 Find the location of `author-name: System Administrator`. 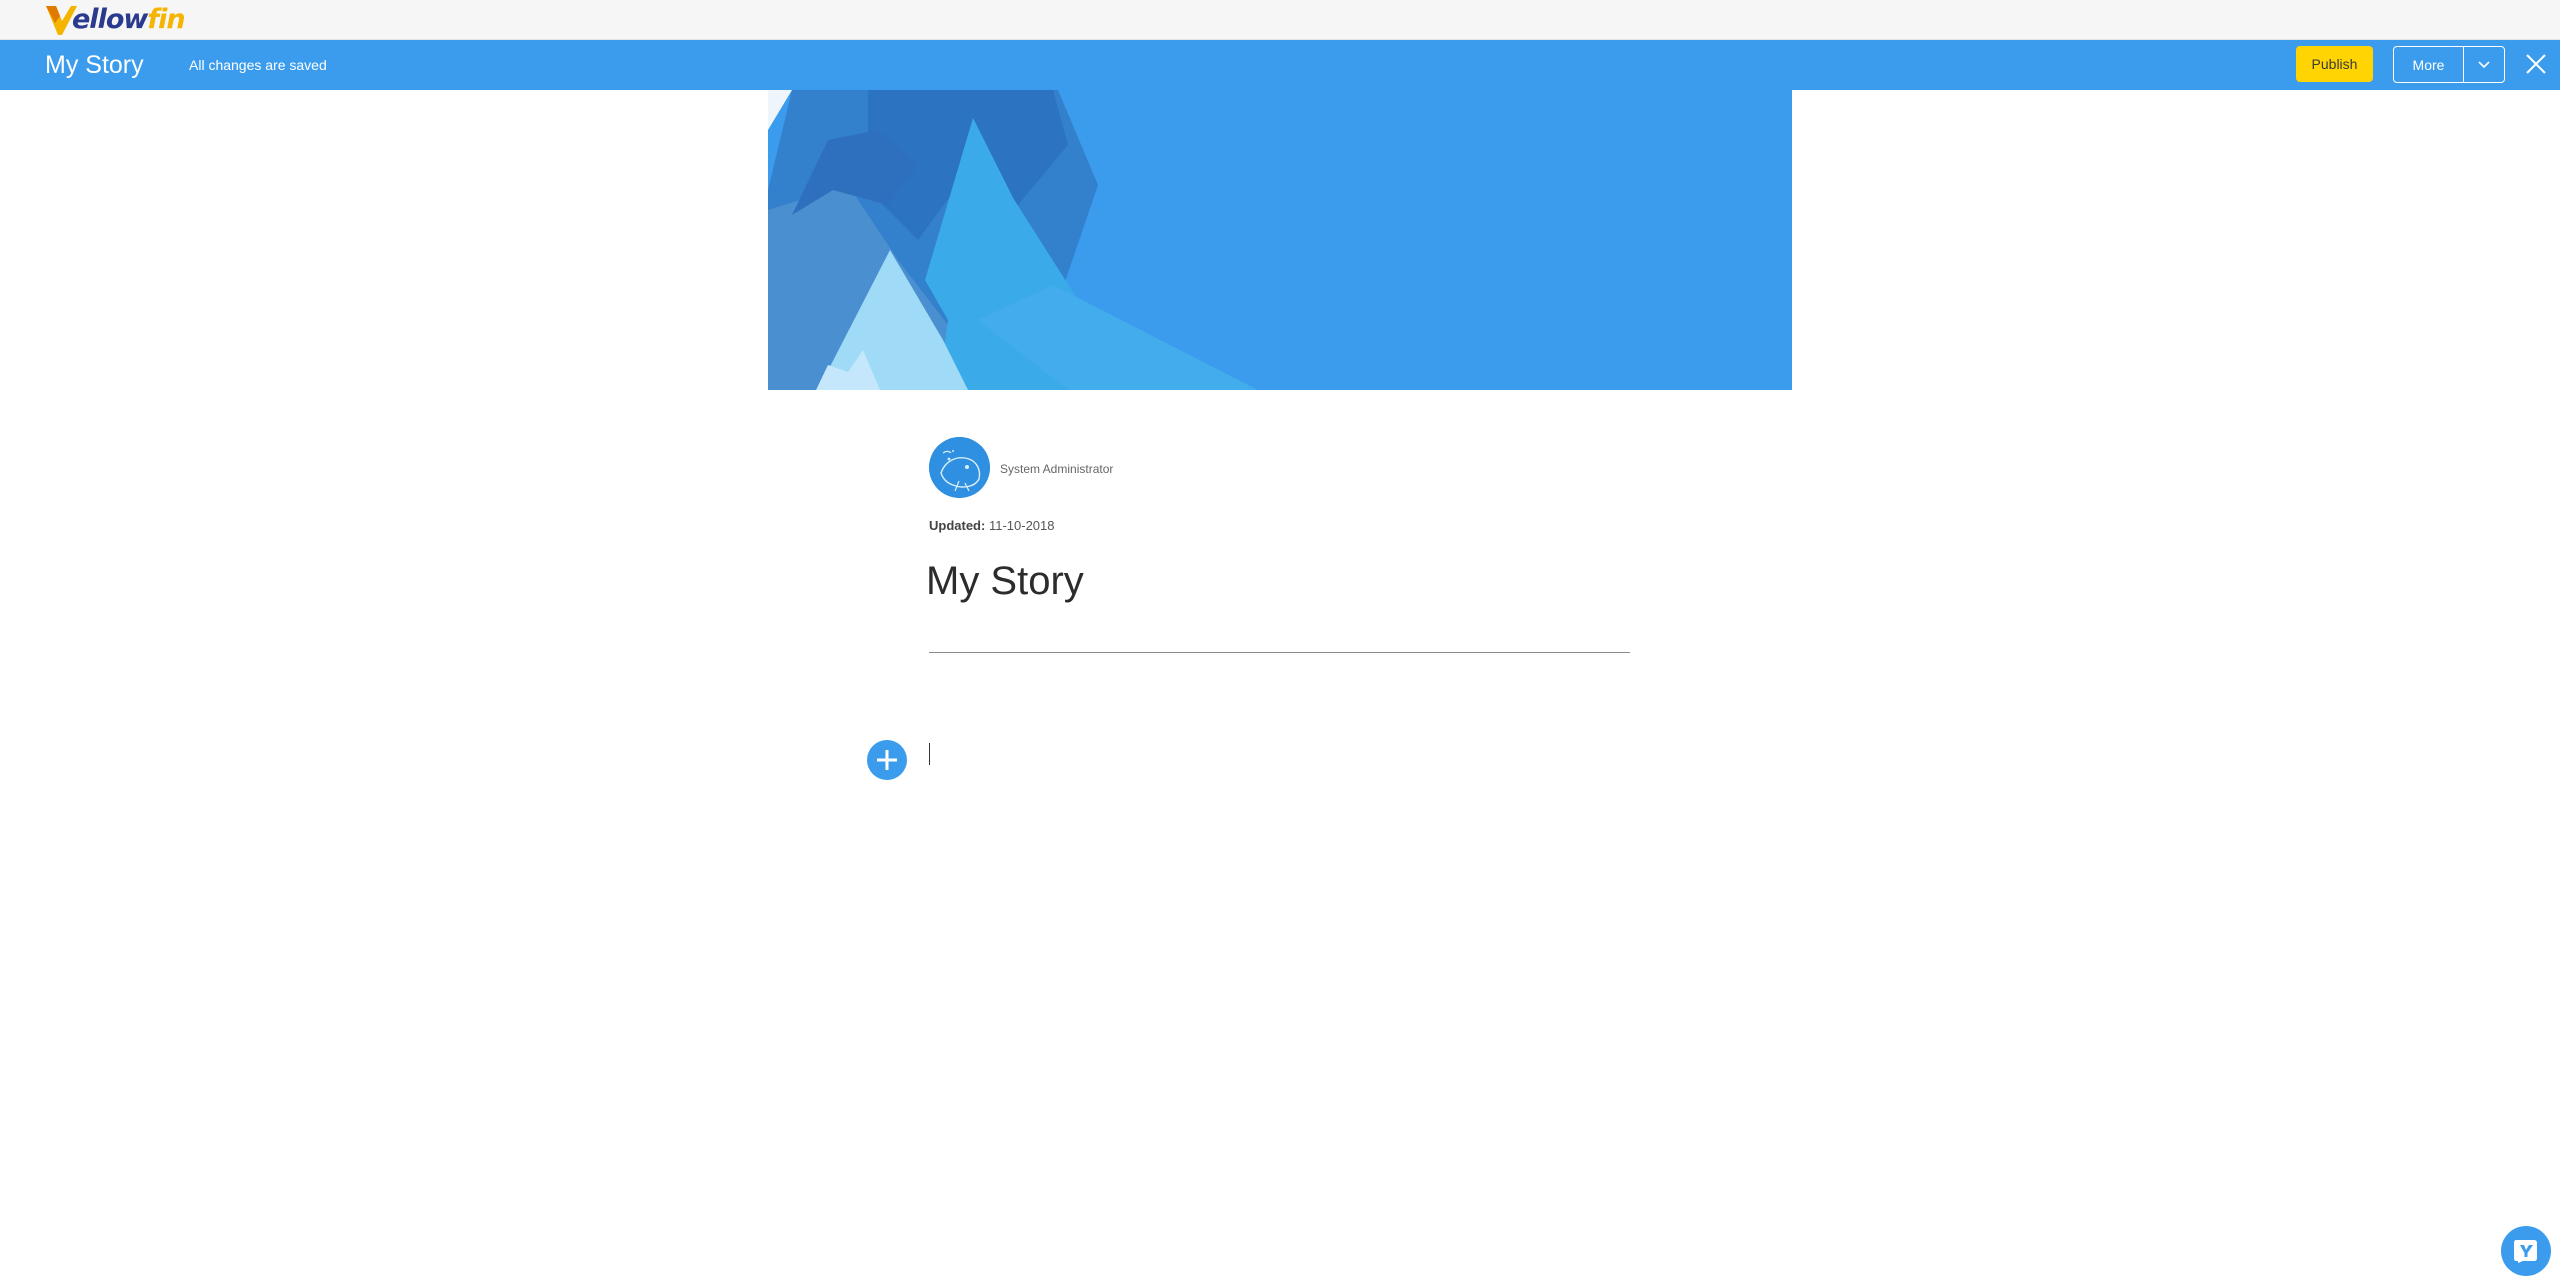

author-name: System Administrator is located at coordinates (1057, 469).